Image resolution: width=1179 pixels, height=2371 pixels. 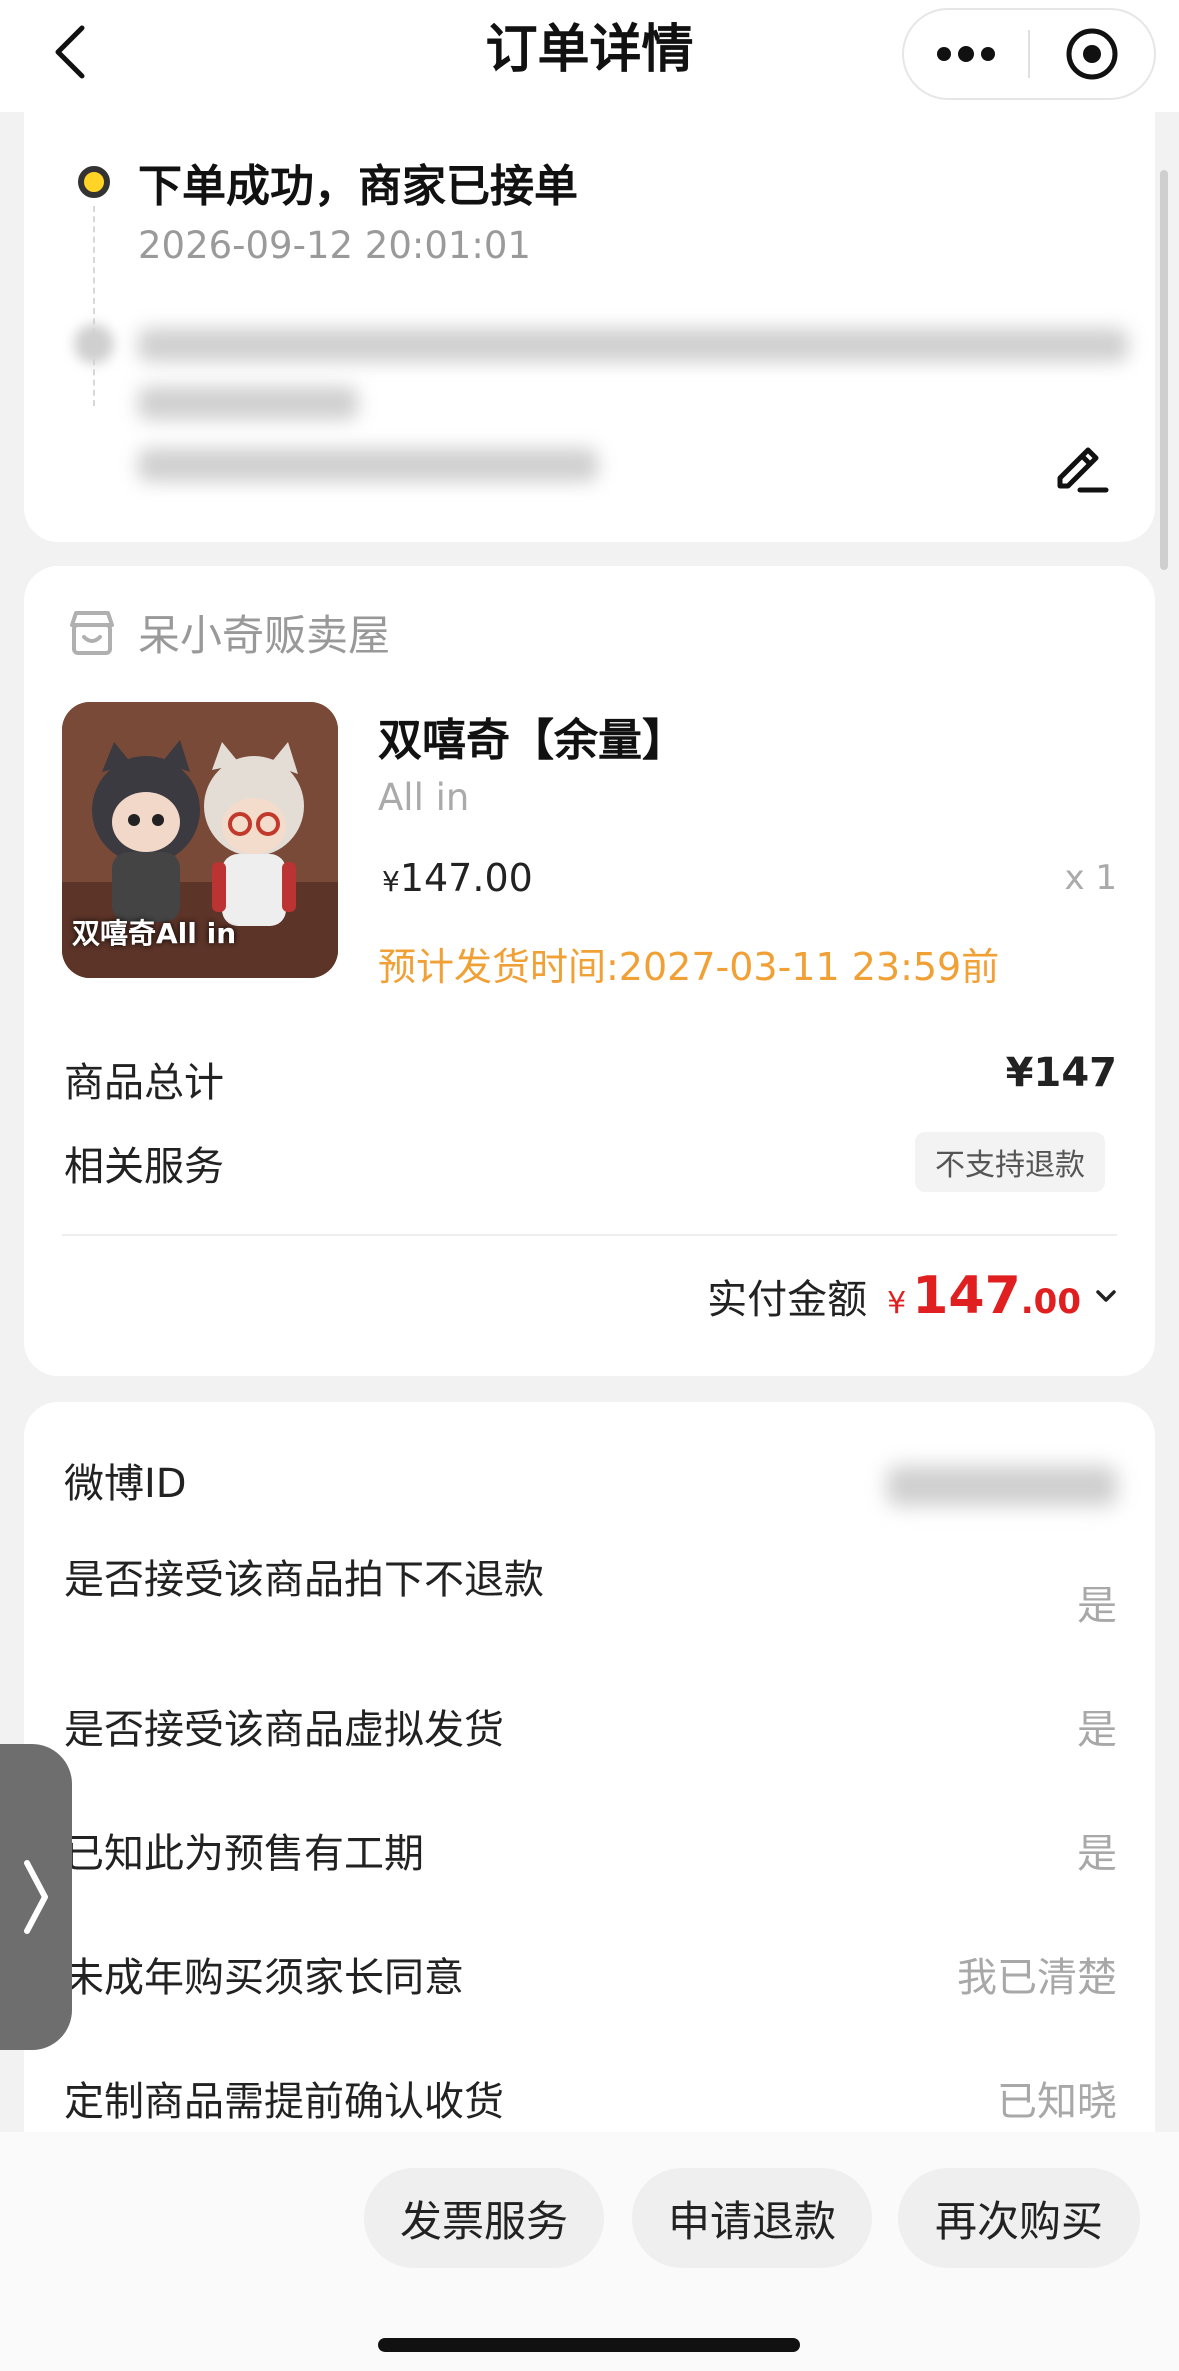 I want to click on chevron-down-icon, so click(x=1106, y=1296).